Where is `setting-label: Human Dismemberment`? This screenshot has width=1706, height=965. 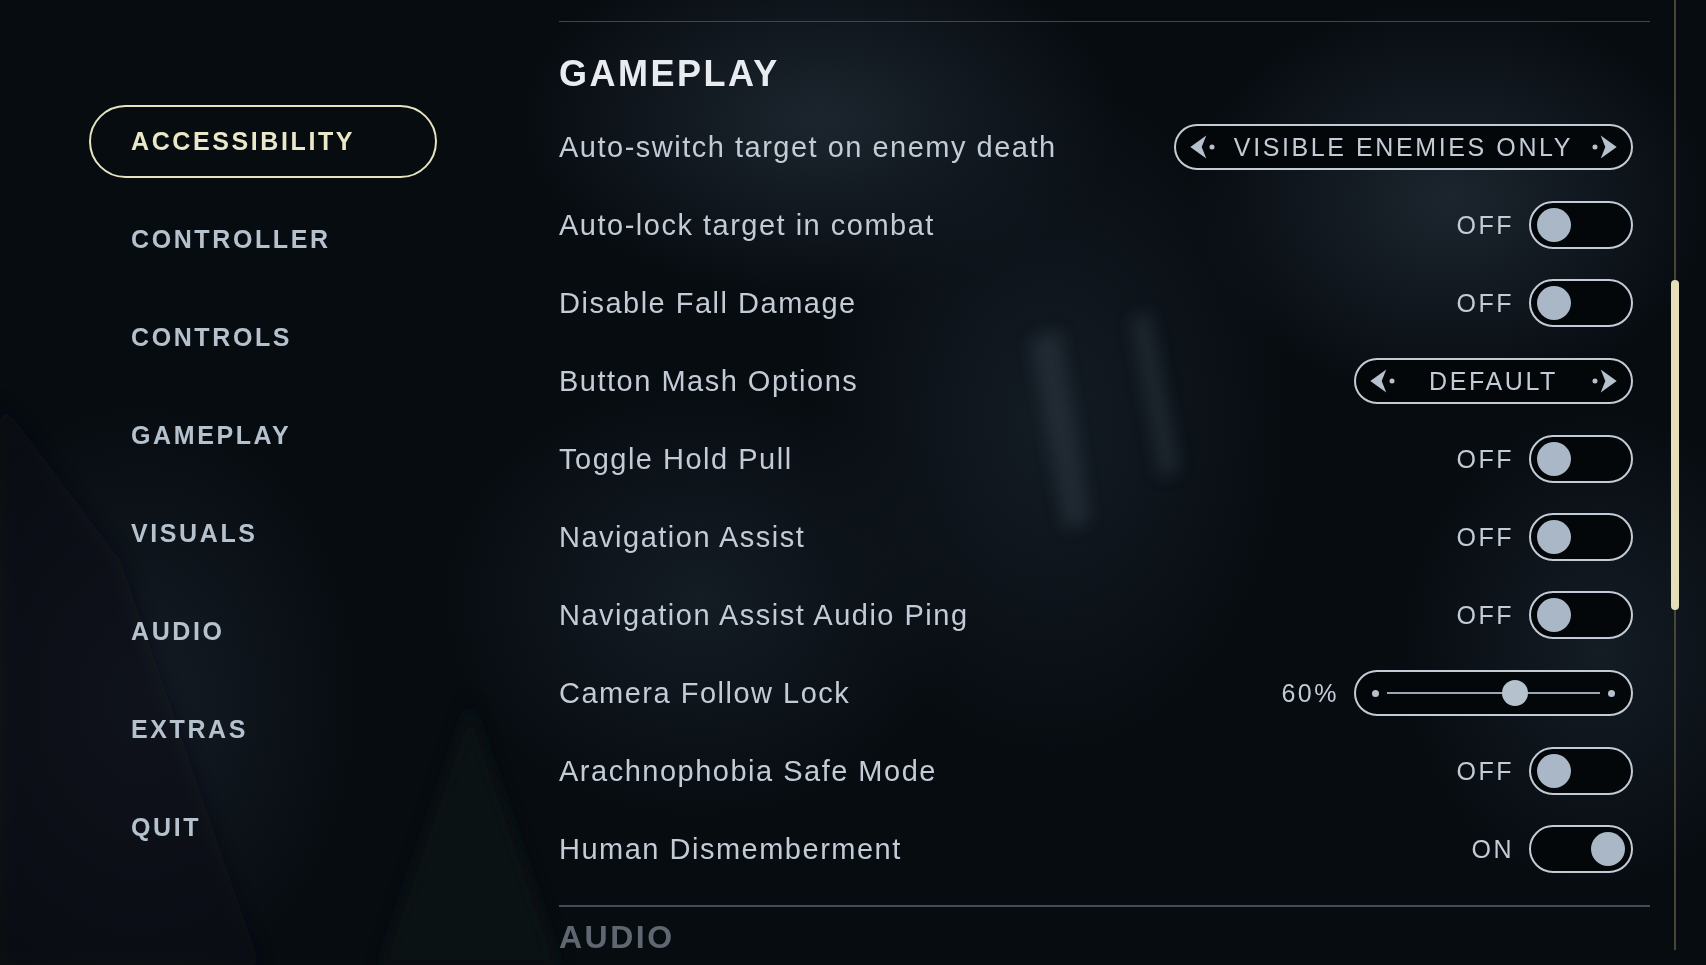
setting-label: Human Dismemberment is located at coordinates (730, 849).